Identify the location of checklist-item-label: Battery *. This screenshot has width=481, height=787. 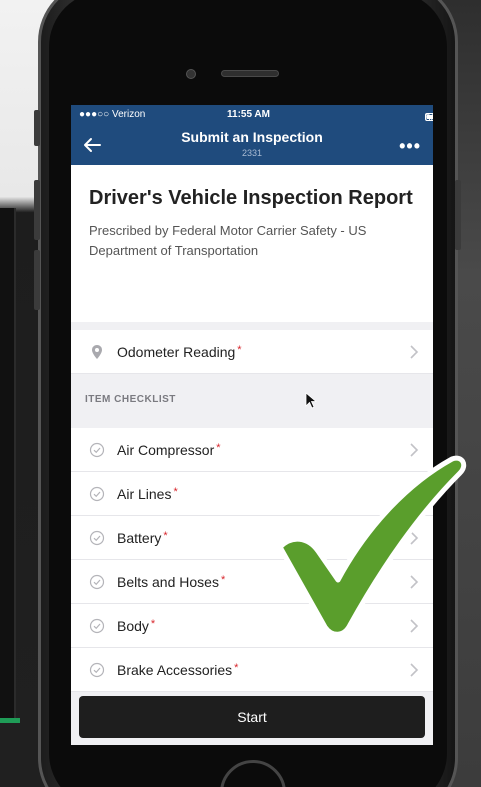
(142, 537).